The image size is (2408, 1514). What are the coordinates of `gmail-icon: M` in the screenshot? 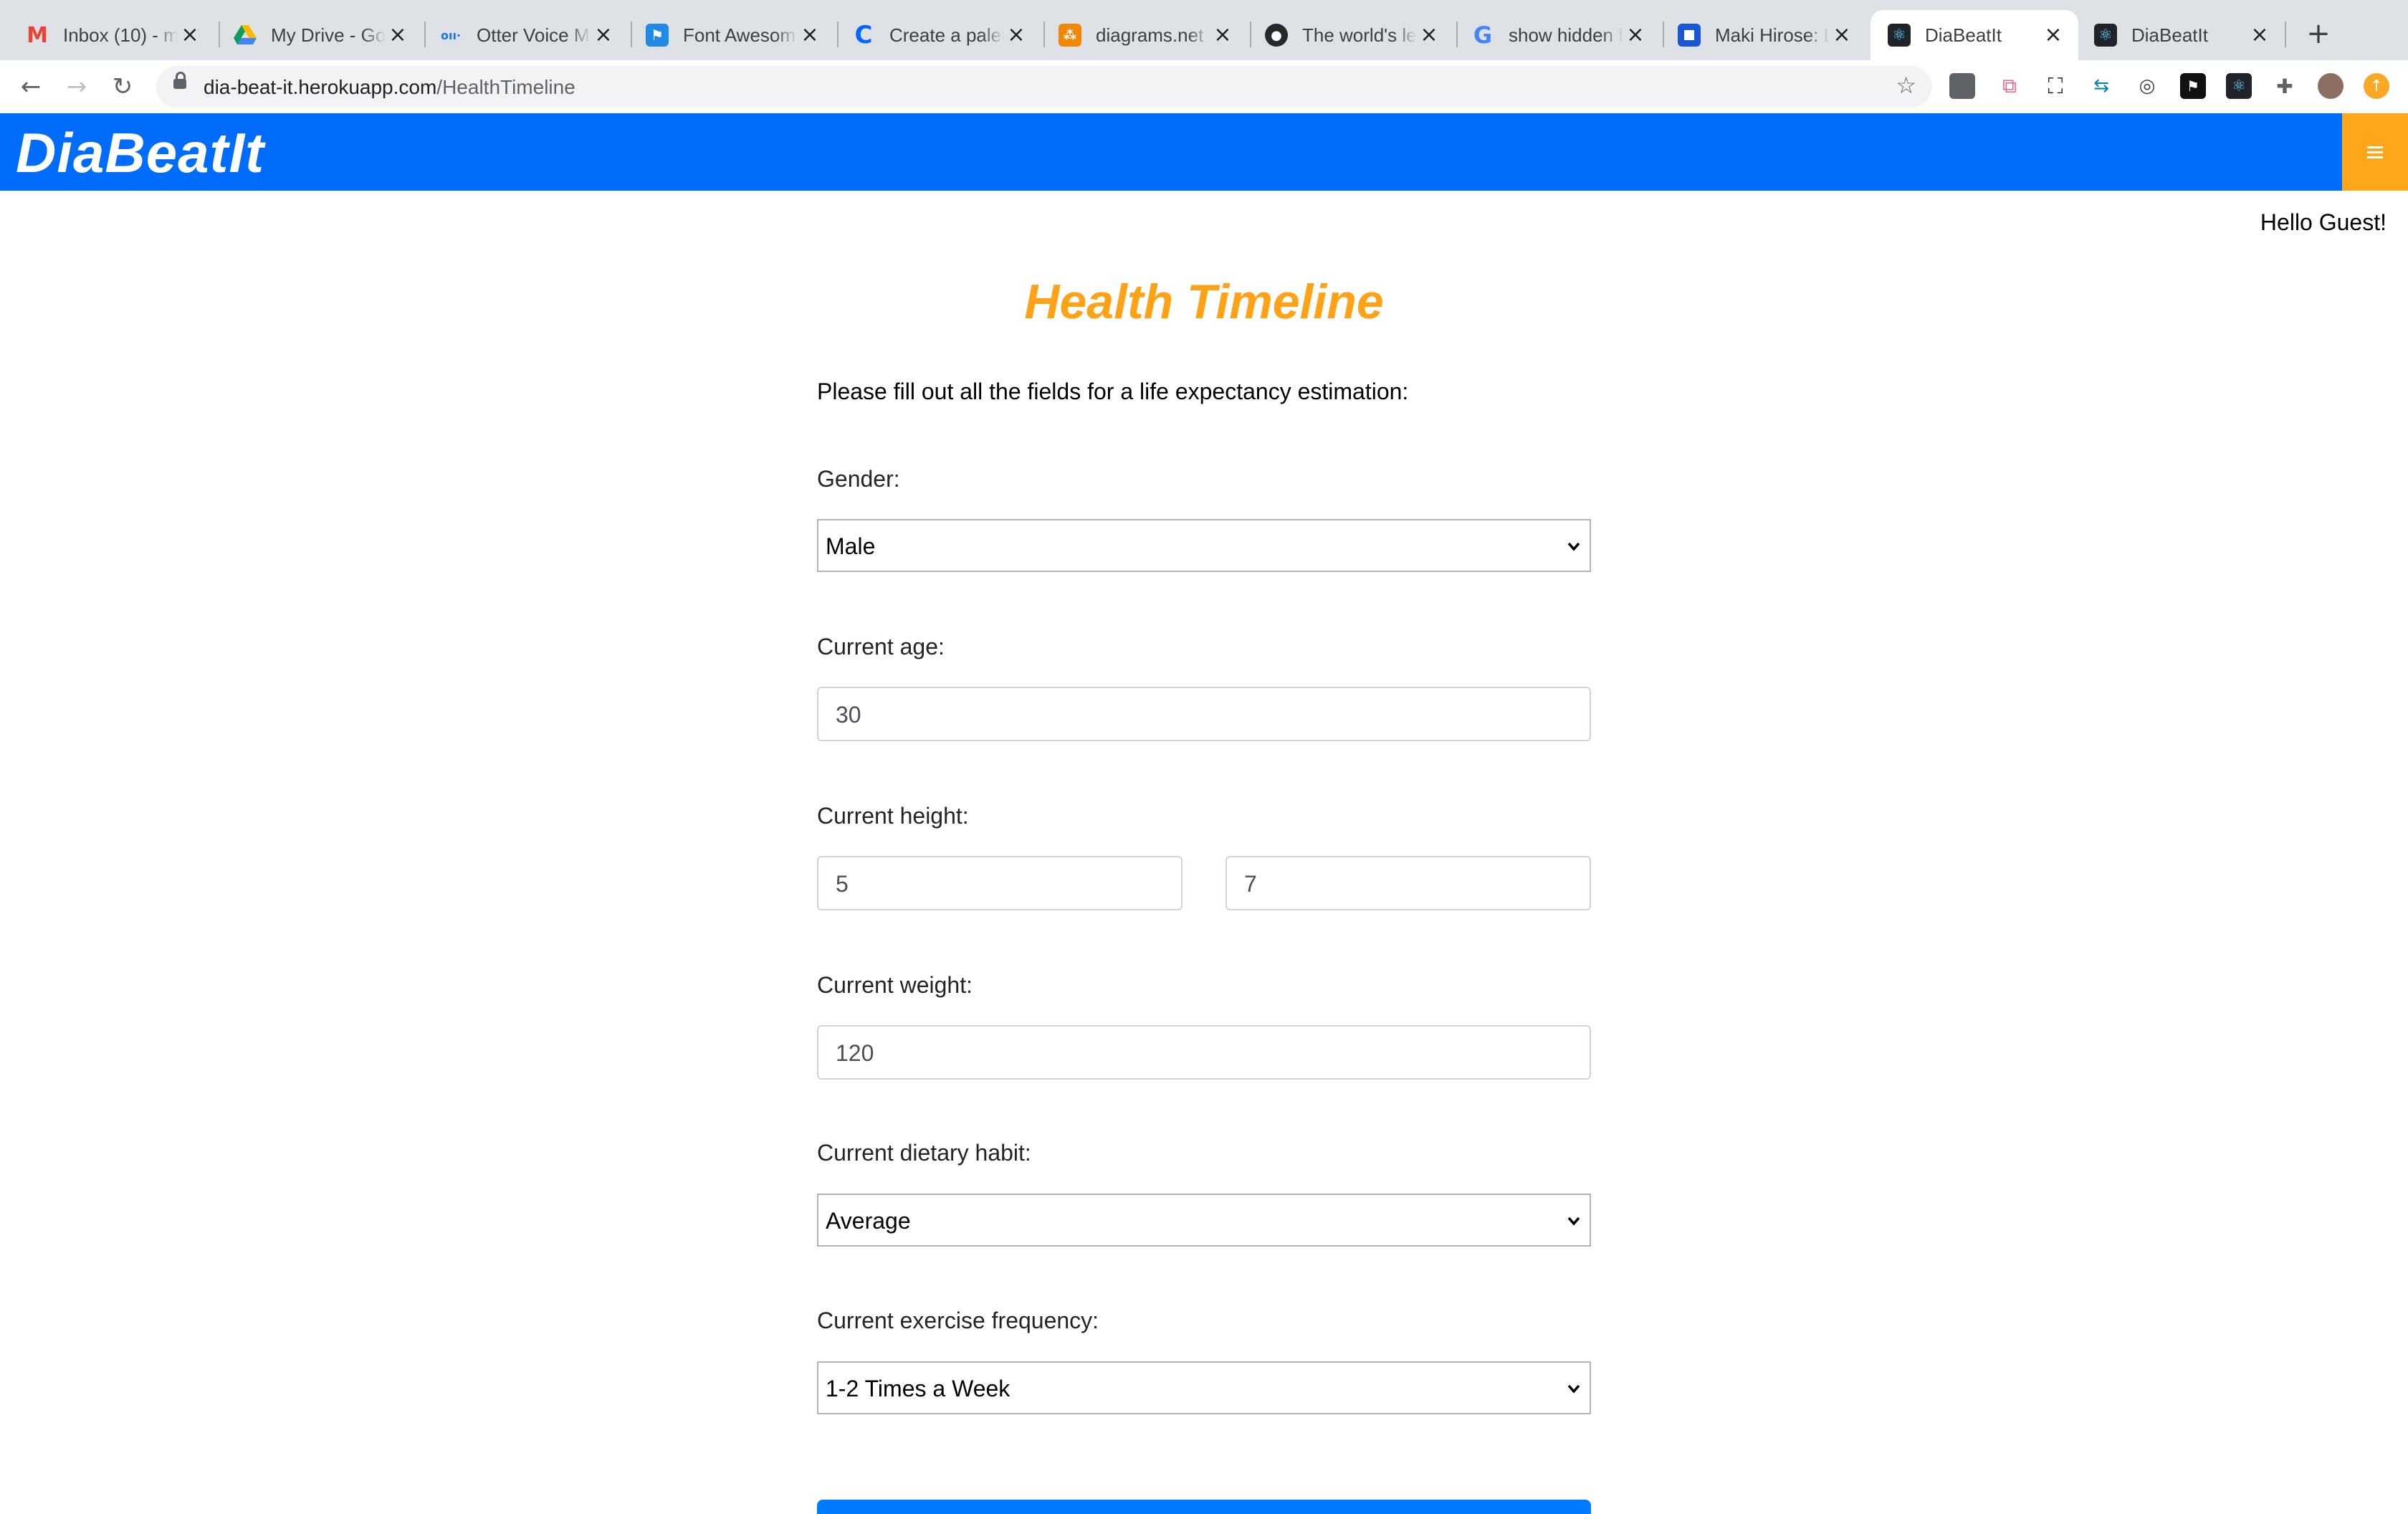 It's located at (37, 35).